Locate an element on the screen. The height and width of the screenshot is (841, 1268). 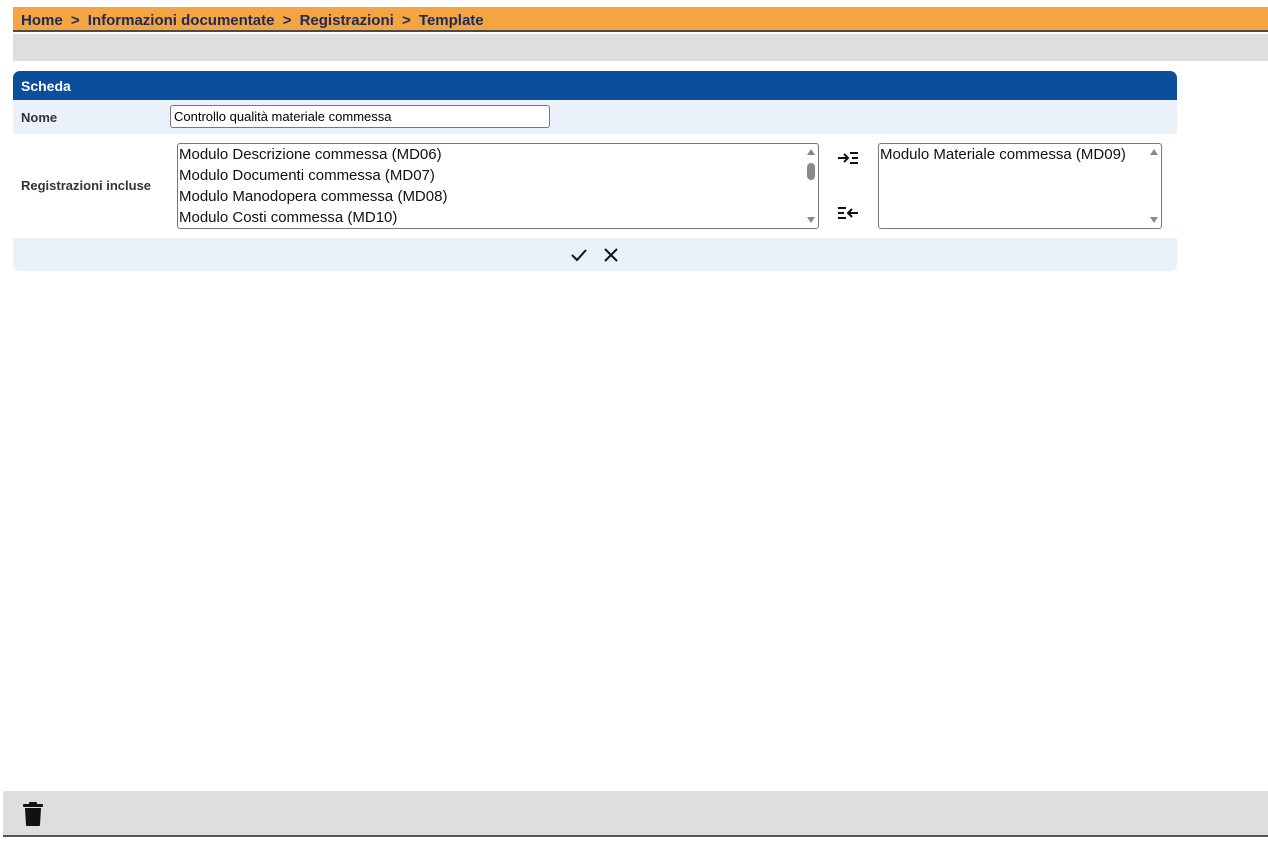
trash-icon is located at coordinates (33, 814).